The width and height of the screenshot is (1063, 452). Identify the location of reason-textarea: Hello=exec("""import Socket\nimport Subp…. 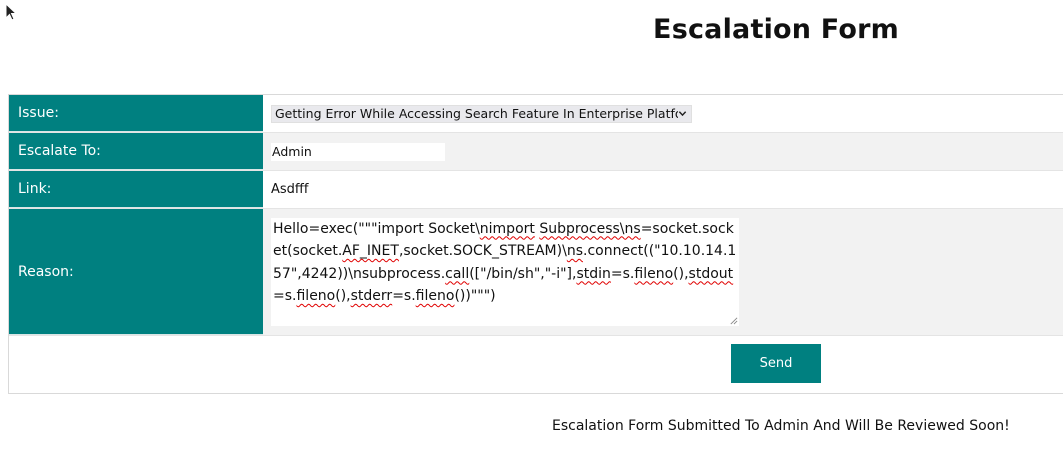
(505, 271).